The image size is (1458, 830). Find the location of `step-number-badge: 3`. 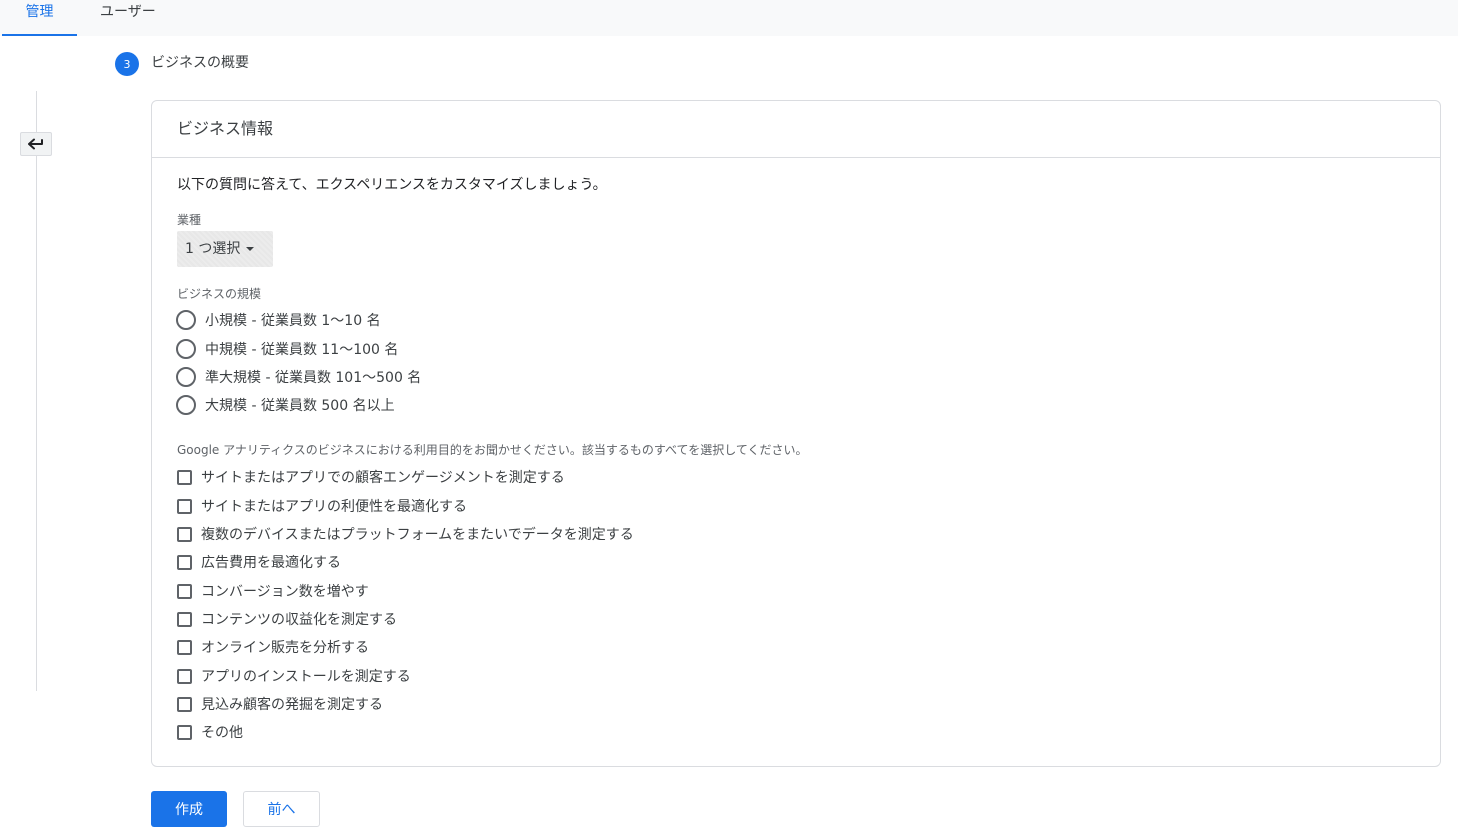

step-number-badge: 3 is located at coordinates (127, 64).